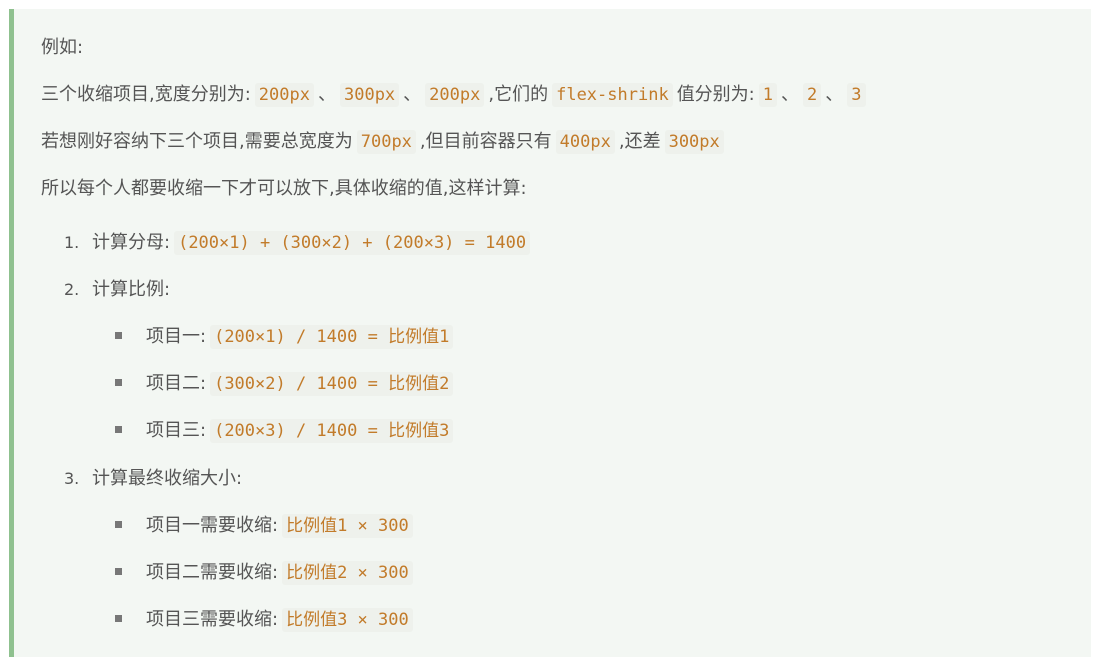  What do you see at coordinates (72, 478) in the screenshot?
I see `list-number: 3.` at bounding box center [72, 478].